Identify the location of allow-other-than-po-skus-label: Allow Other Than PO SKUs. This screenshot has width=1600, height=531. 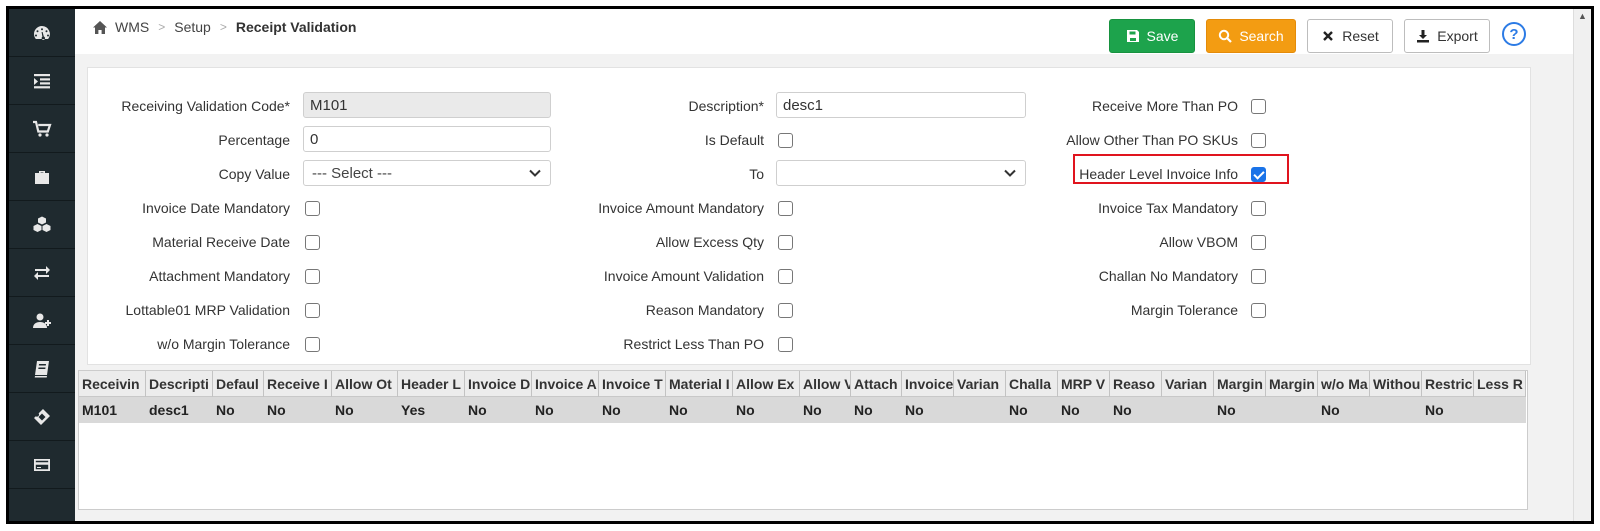
(1152, 140).